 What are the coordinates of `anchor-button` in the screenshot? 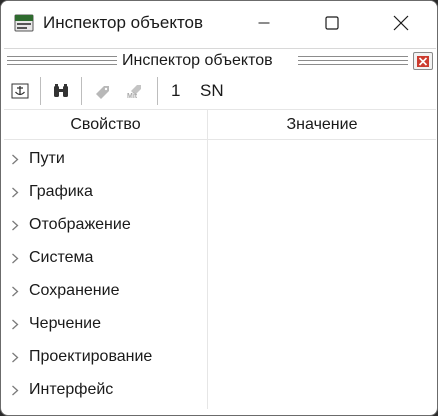 It's located at (20, 91).